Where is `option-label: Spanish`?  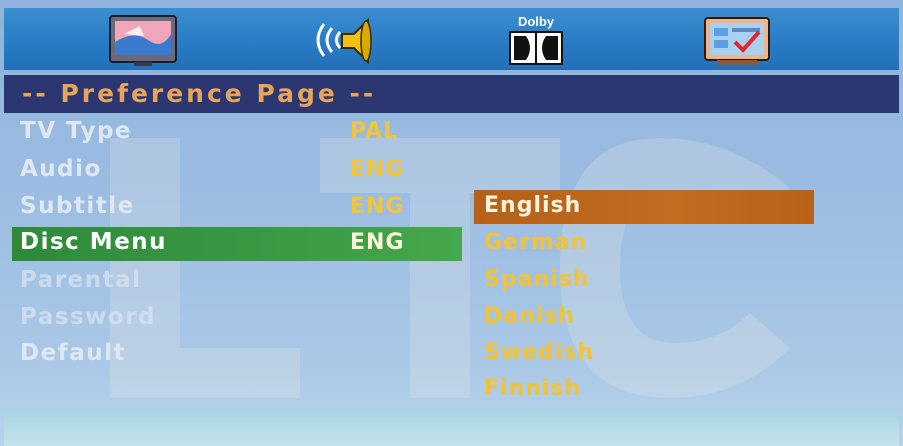
option-label: Spanish is located at coordinates (537, 279).